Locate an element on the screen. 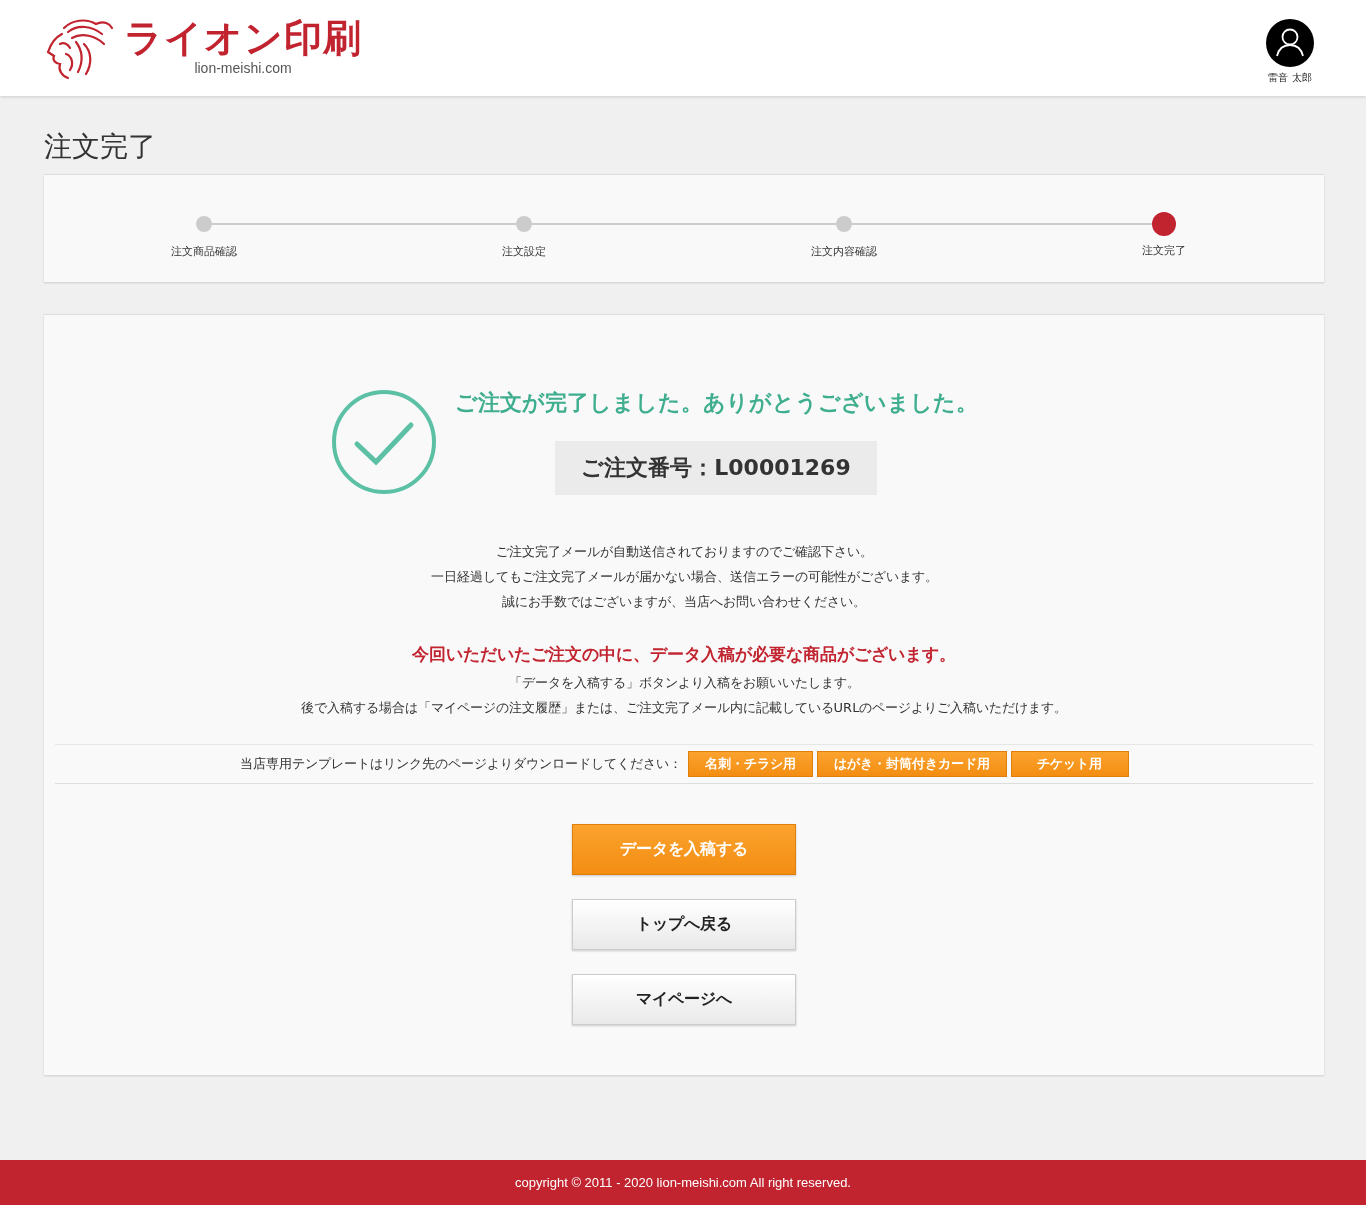  check-circle-icon is located at coordinates (383, 442).